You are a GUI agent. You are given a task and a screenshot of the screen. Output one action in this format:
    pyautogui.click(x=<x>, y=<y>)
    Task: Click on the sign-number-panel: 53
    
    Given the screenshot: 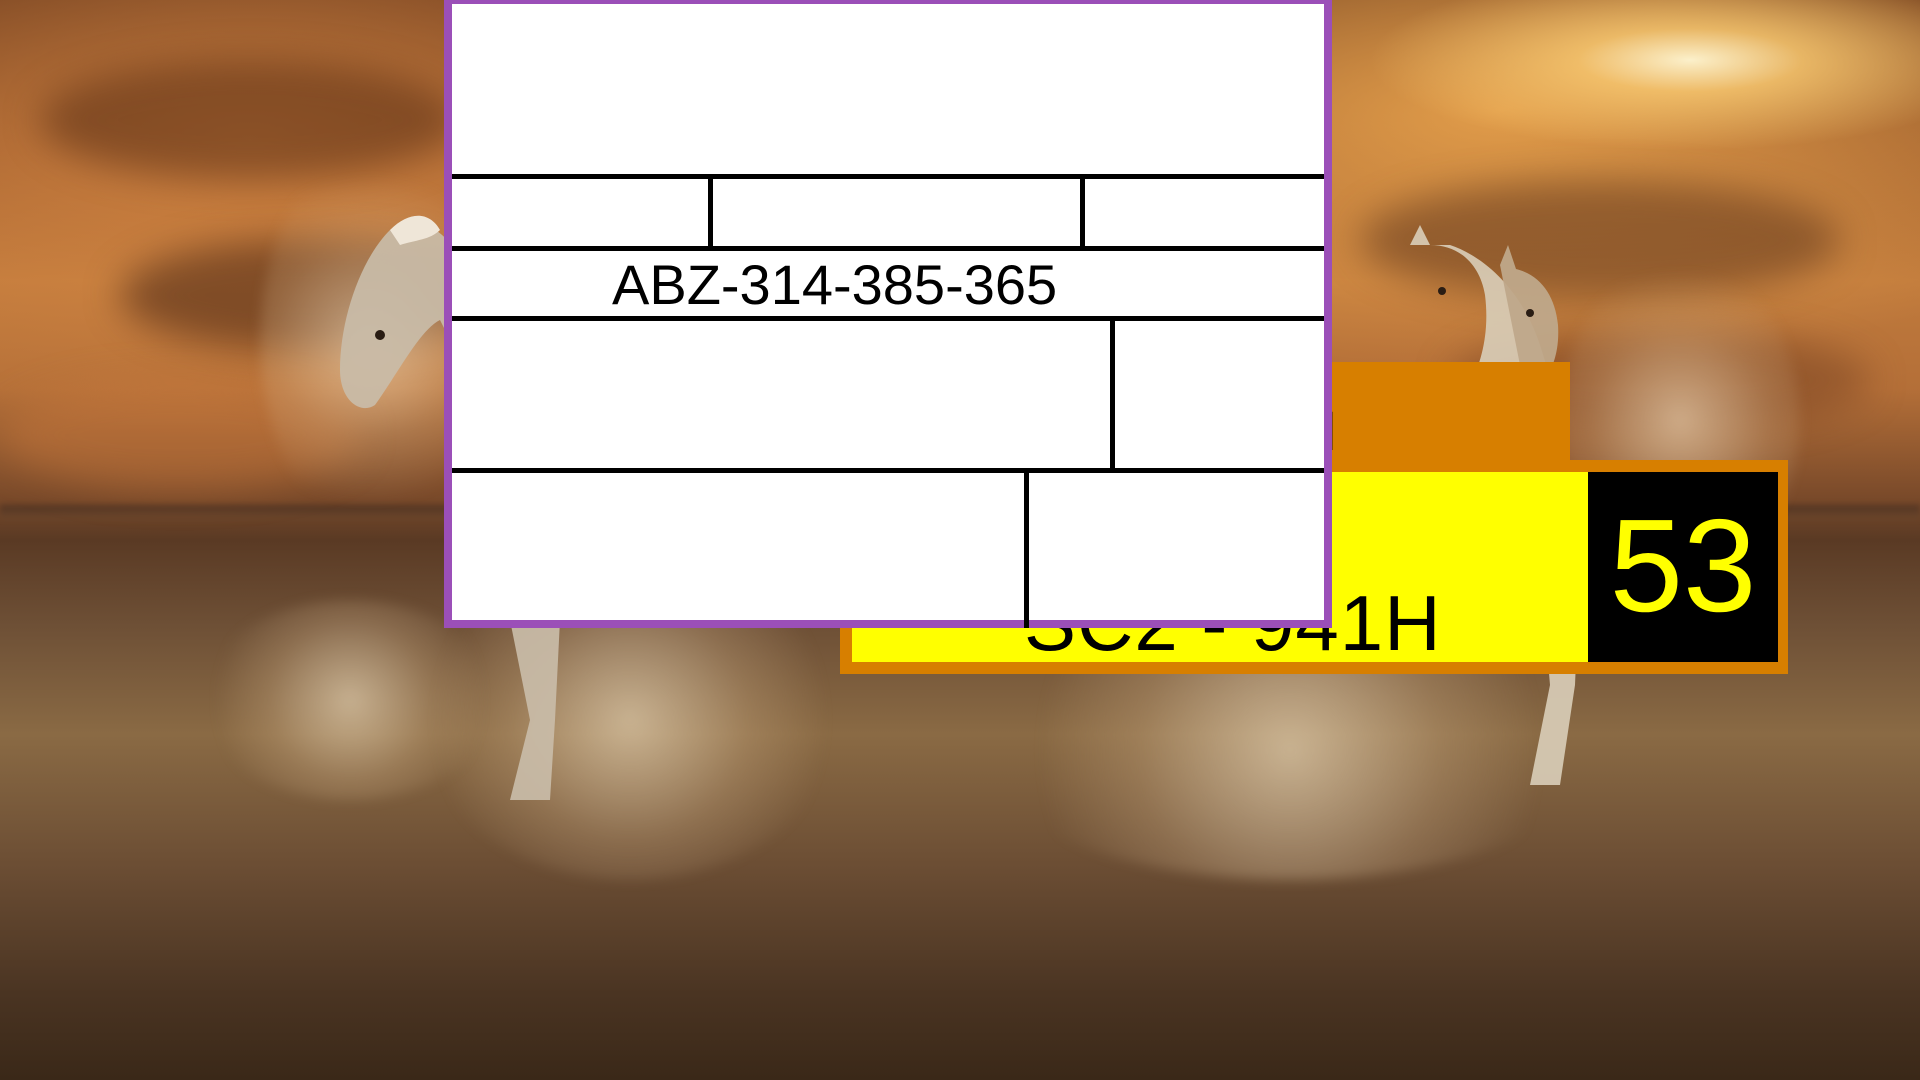 What is the action you would take?
    pyautogui.click(x=1683, y=567)
    